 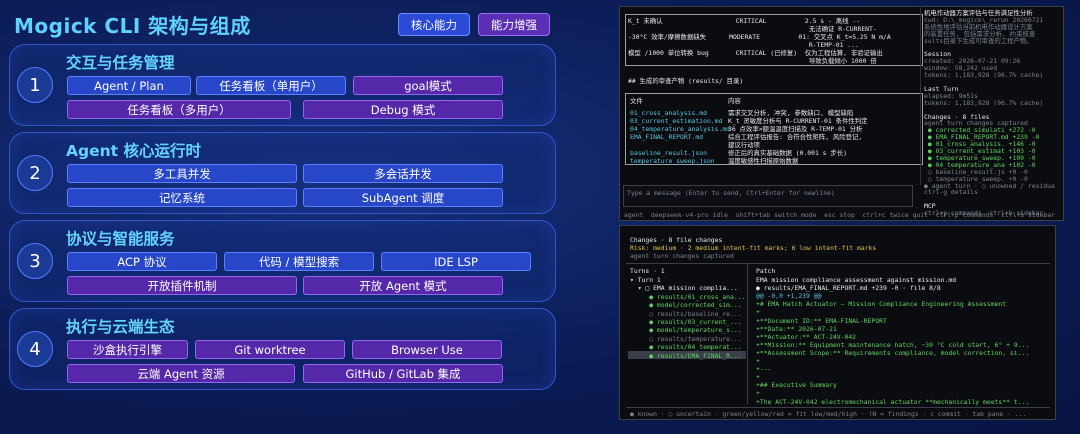 I want to click on file-name: 01_cross_analysis.md, so click(x=668, y=113).